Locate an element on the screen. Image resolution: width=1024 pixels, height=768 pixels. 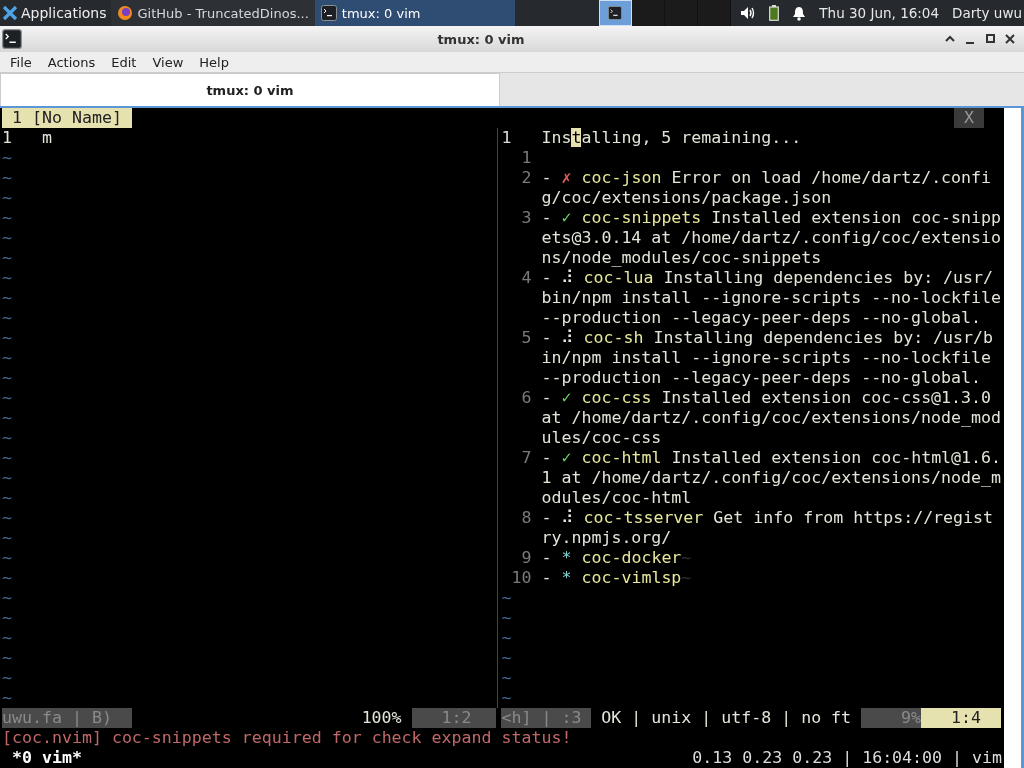
status-percent: 9% is located at coordinates (891, 718).